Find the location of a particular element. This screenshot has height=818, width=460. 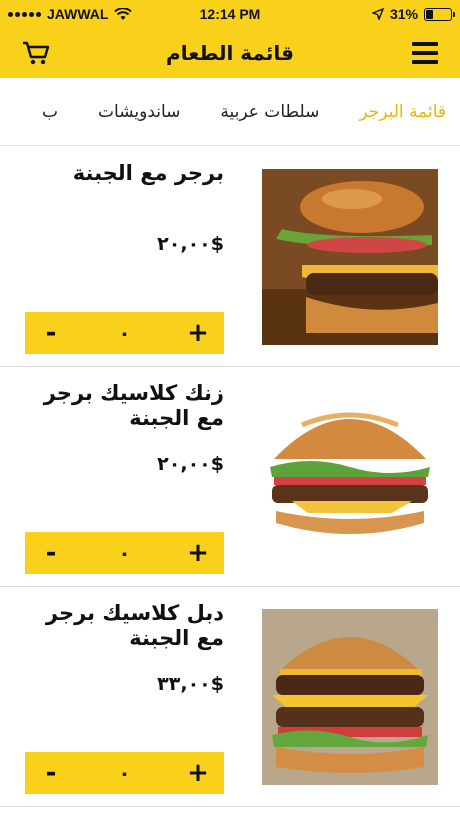

hamburger-icon is located at coordinates (425, 53).